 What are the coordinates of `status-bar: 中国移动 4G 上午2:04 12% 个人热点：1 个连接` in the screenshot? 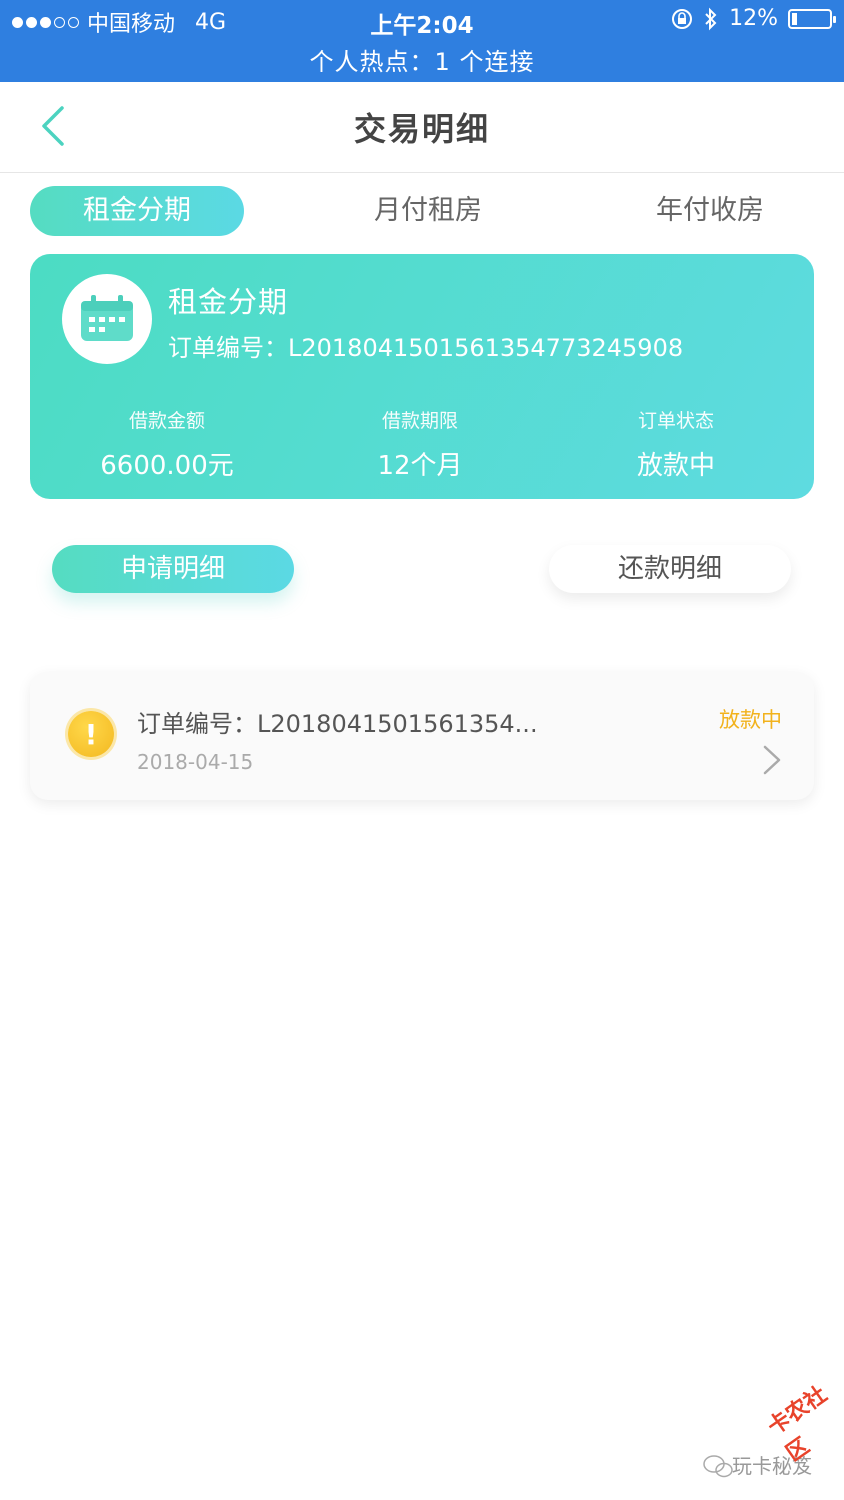 It's located at (422, 41).